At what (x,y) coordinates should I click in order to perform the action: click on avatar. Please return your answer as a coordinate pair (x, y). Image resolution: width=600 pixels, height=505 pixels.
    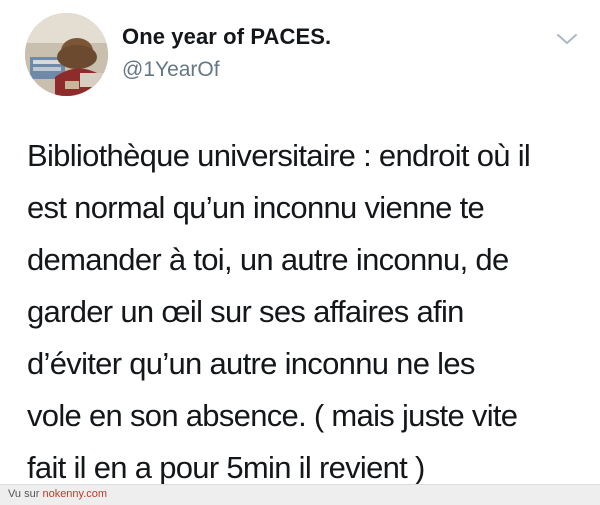
    Looking at the image, I should click on (66, 54).